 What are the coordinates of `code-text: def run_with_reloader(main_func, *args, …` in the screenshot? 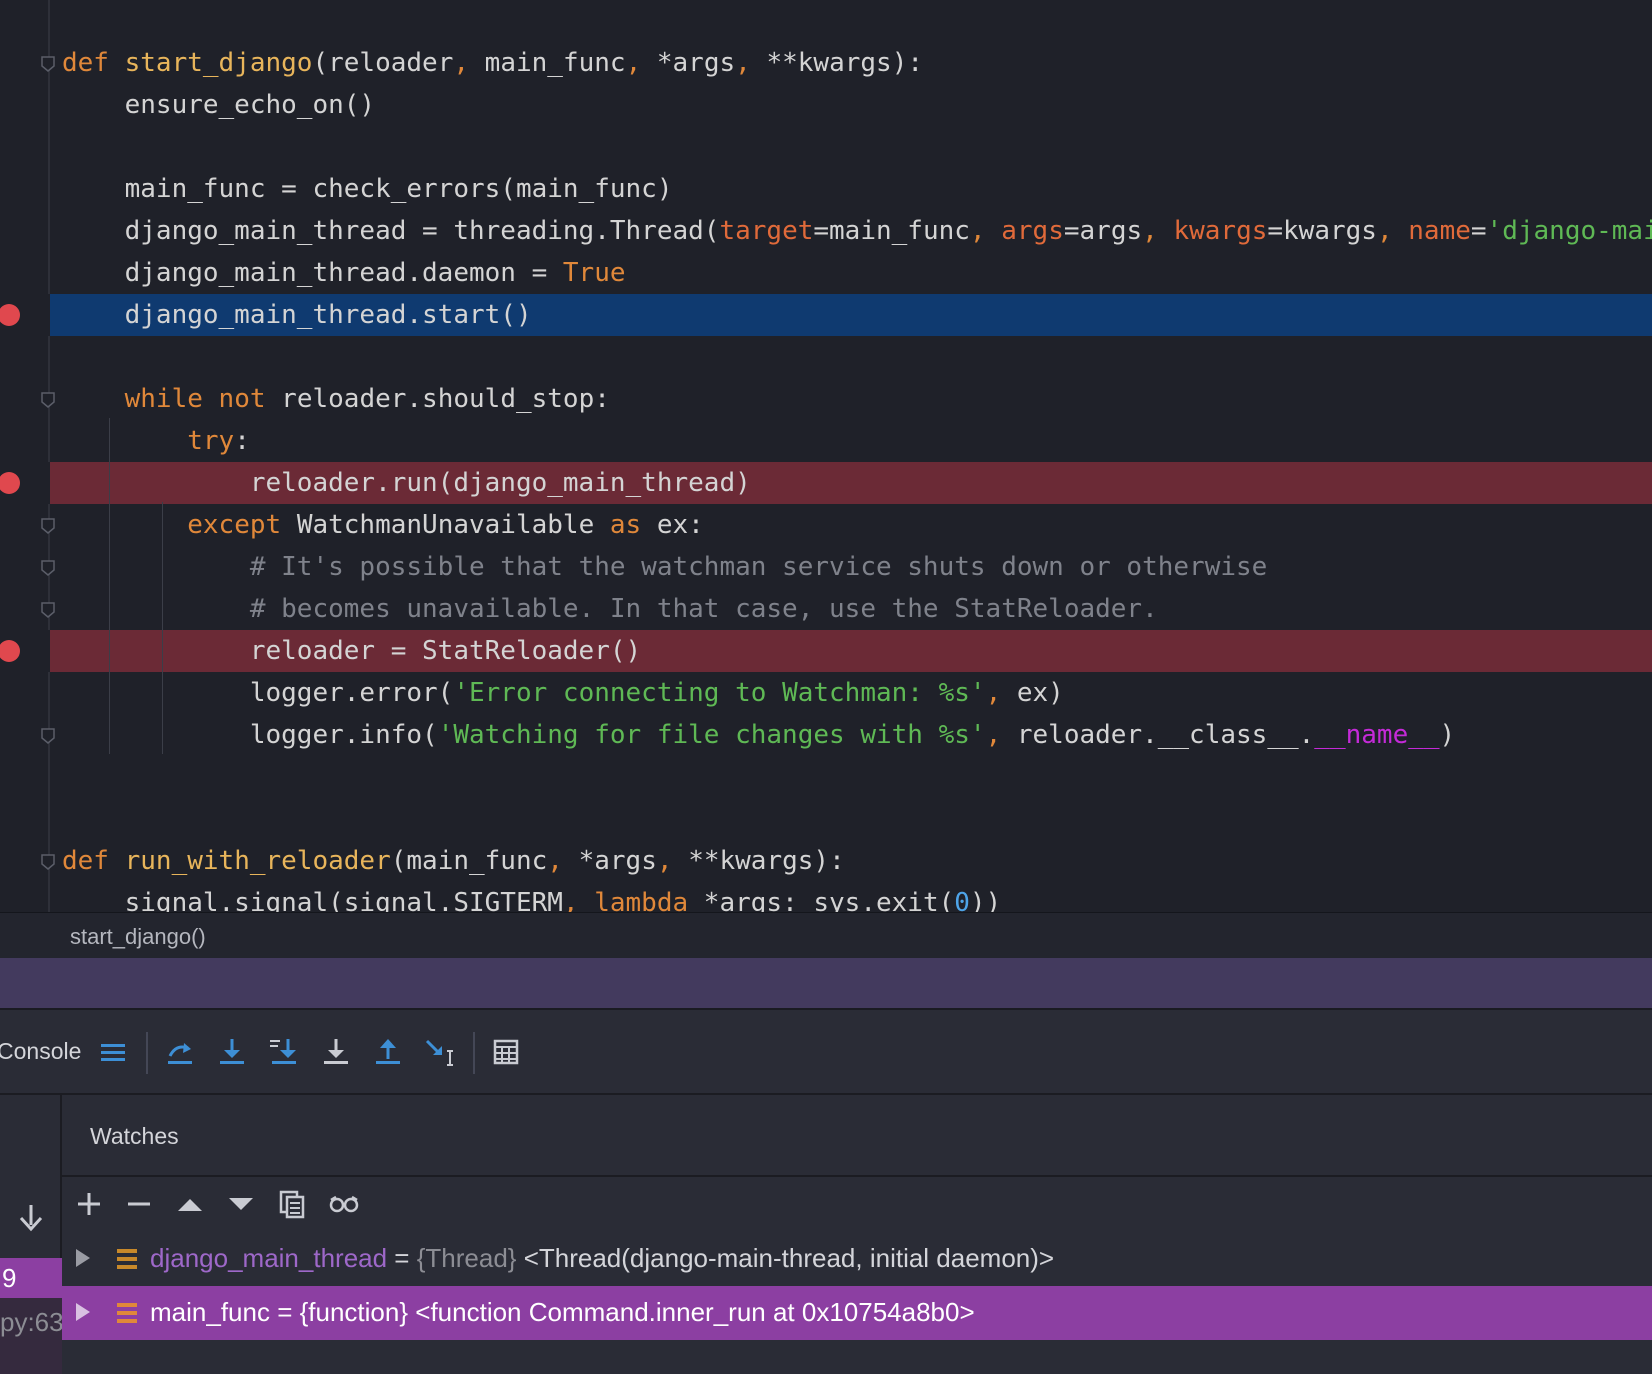 It's located at (453, 861).